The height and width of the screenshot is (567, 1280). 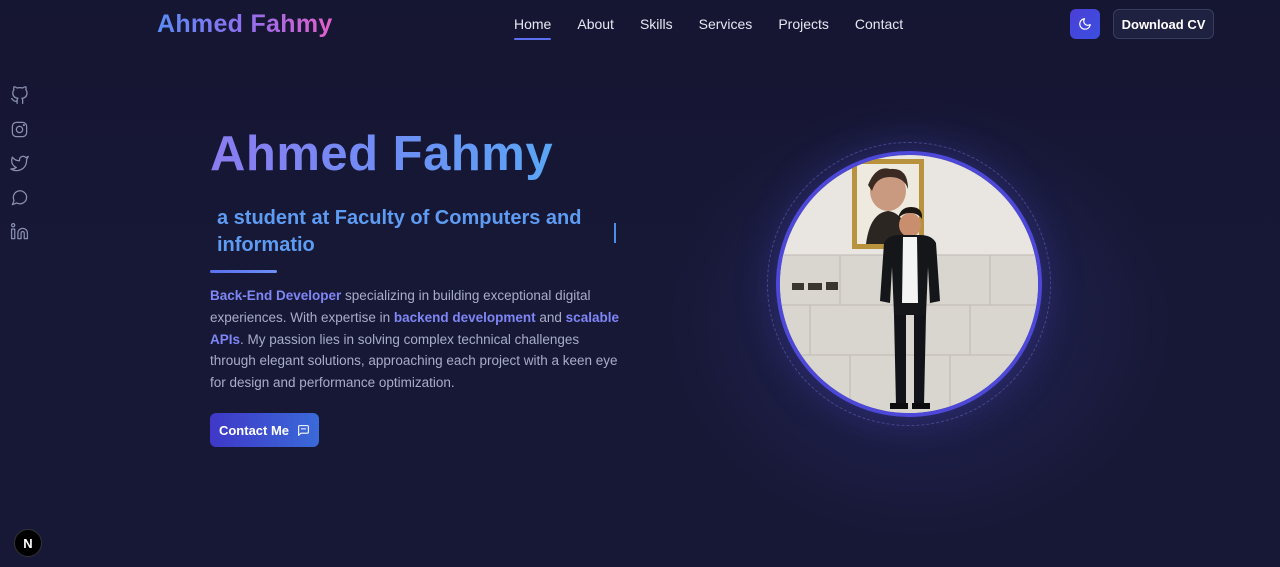 What do you see at coordinates (615, 233) in the screenshot?
I see `typing-caret` at bounding box center [615, 233].